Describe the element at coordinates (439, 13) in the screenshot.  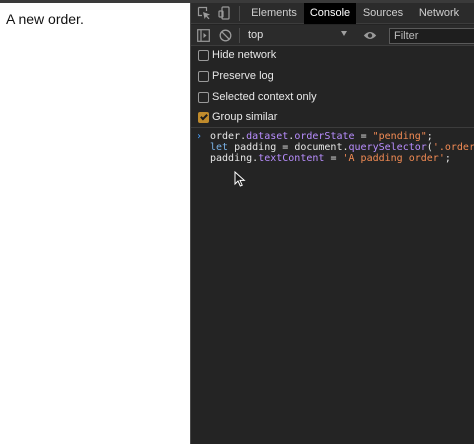
I see `tab-network: Network` at that location.